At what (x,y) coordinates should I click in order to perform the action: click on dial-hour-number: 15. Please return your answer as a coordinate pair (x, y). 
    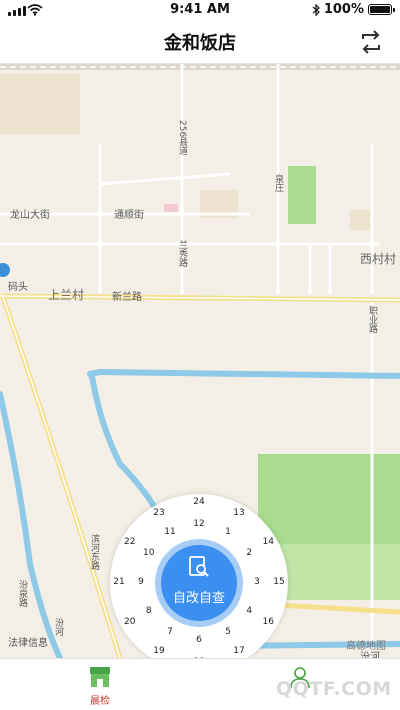
    Looking at the image, I should click on (279, 582).